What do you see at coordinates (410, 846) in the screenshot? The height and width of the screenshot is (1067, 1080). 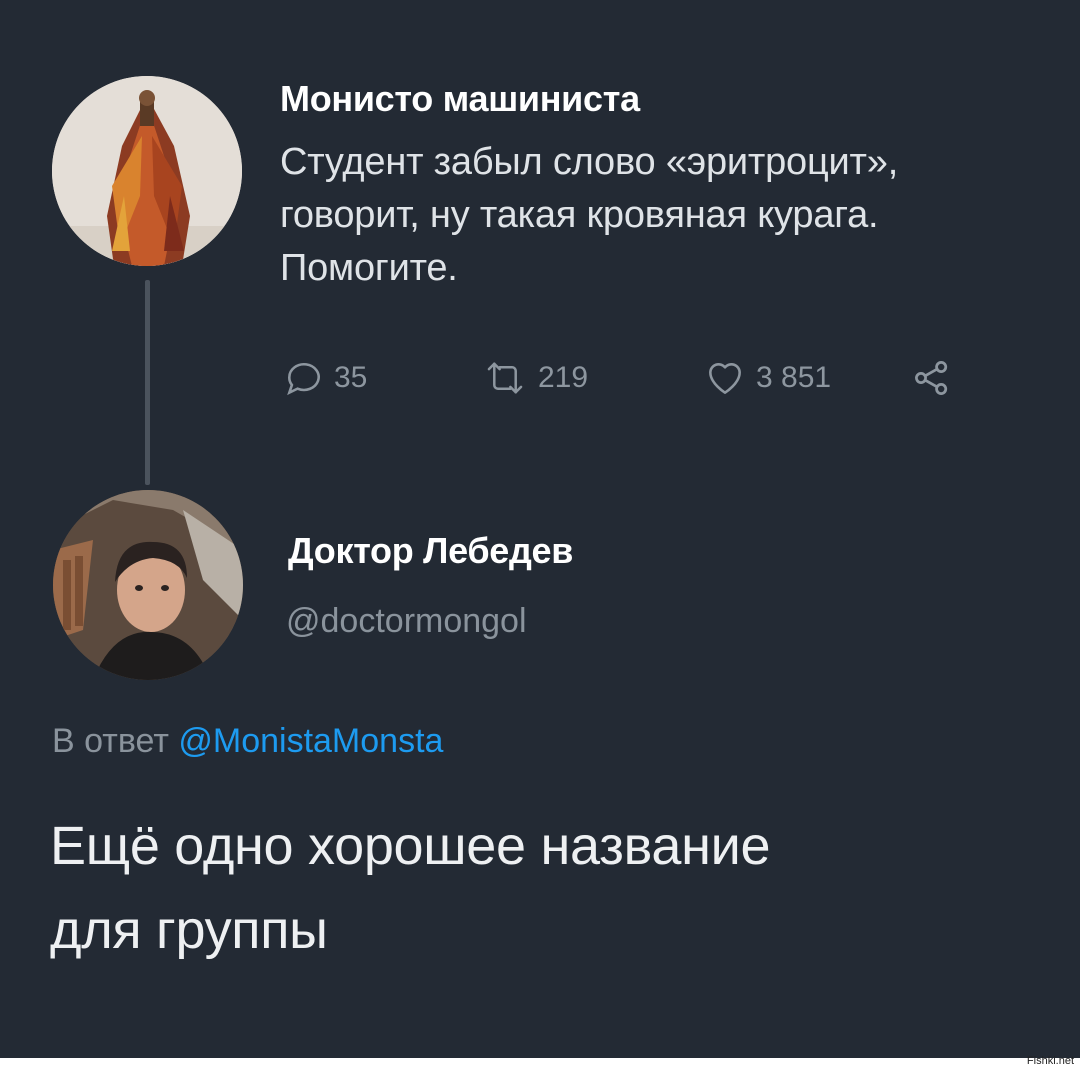 I see `reply-text-line: Ещё одно хорошее название` at bounding box center [410, 846].